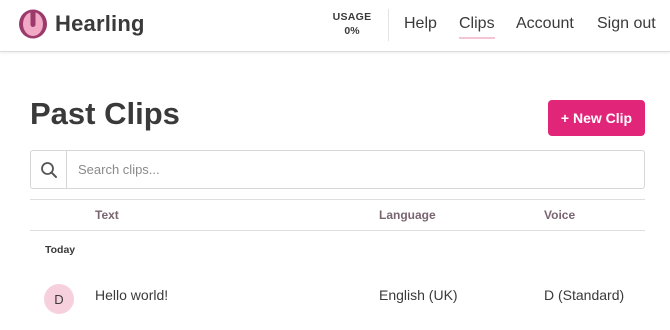  Describe the element at coordinates (355, 169) in the screenshot. I see `search-input` at that location.